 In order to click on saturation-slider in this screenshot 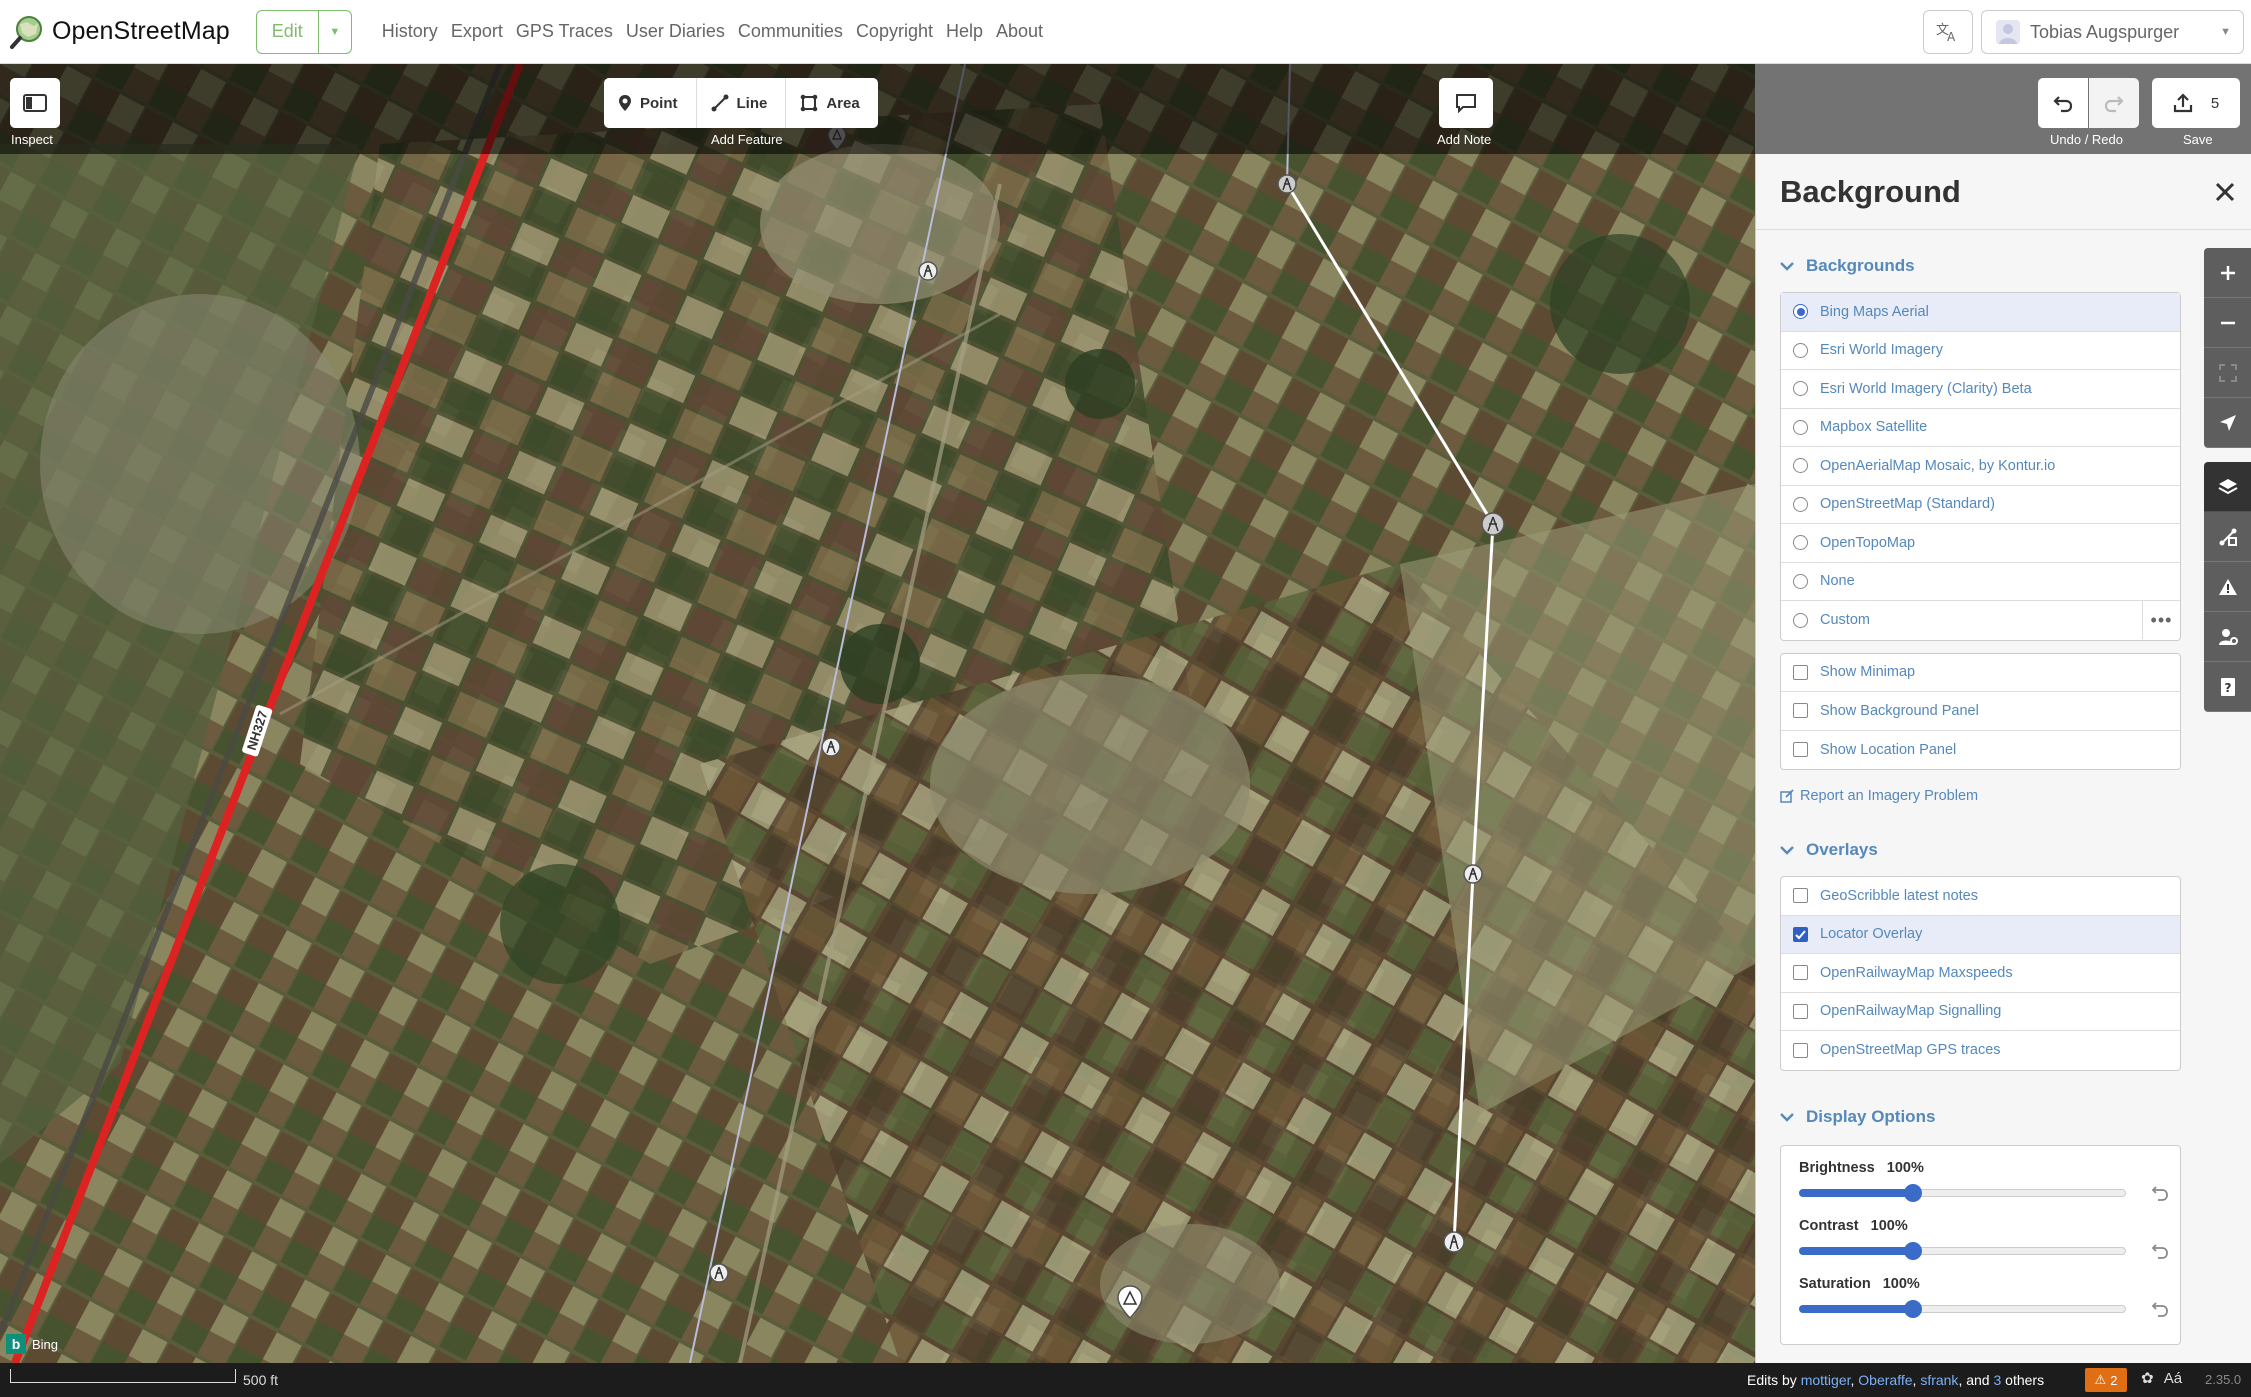, I will do `click(1983, 1308)`.